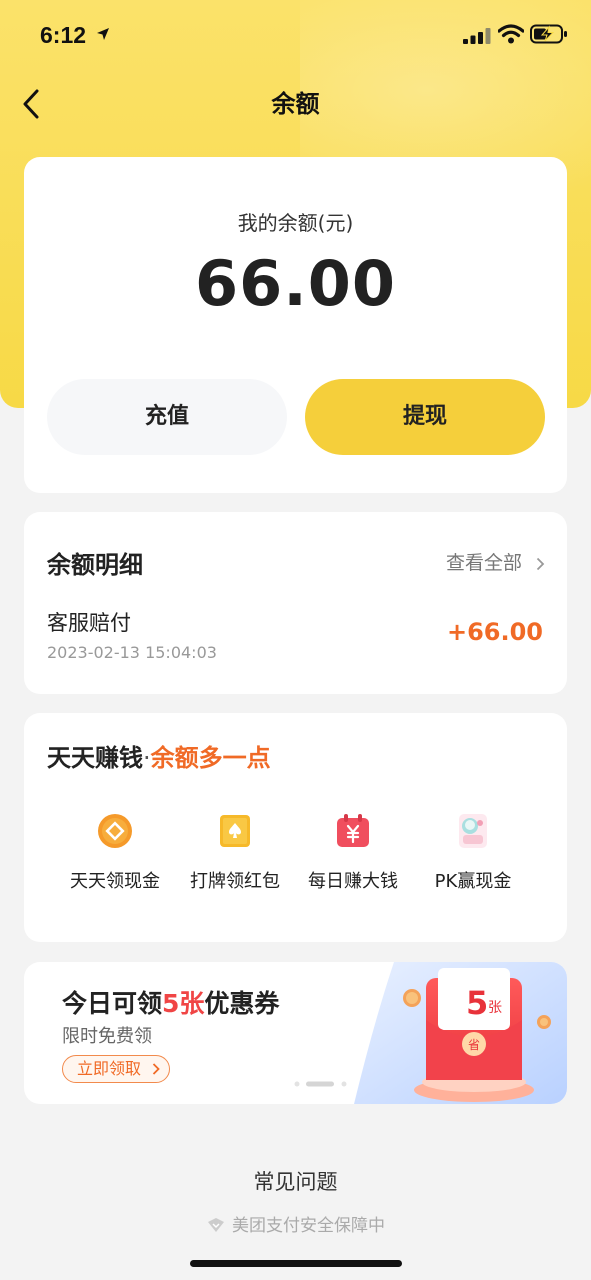 This screenshot has height=1280, width=591. I want to click on earn-title-main: 天天赚钱, so click(95, 758).